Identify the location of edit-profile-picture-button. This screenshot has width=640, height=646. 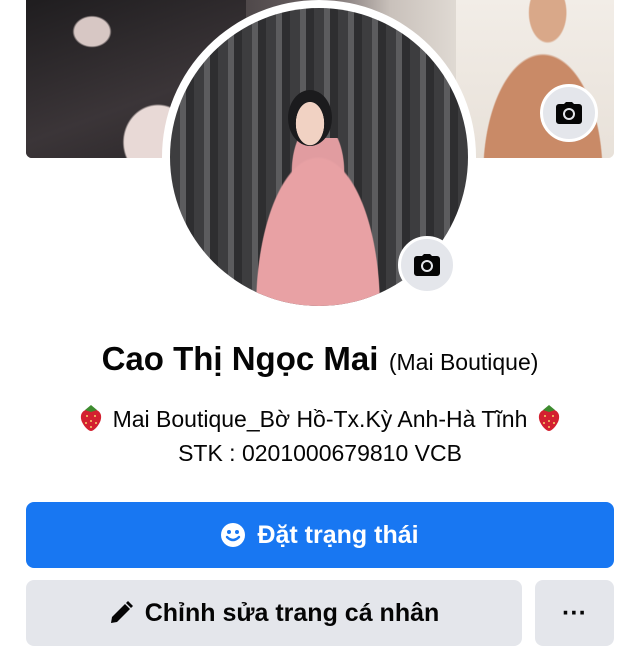
(427, 265).